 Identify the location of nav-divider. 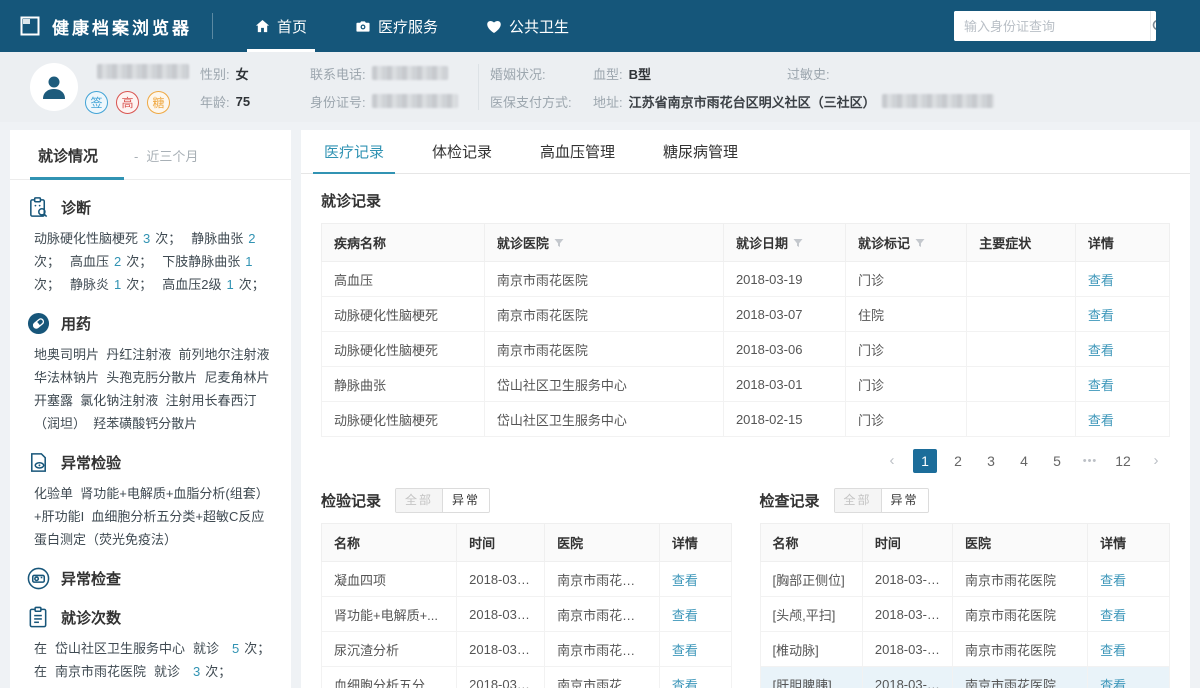
(212, 26).